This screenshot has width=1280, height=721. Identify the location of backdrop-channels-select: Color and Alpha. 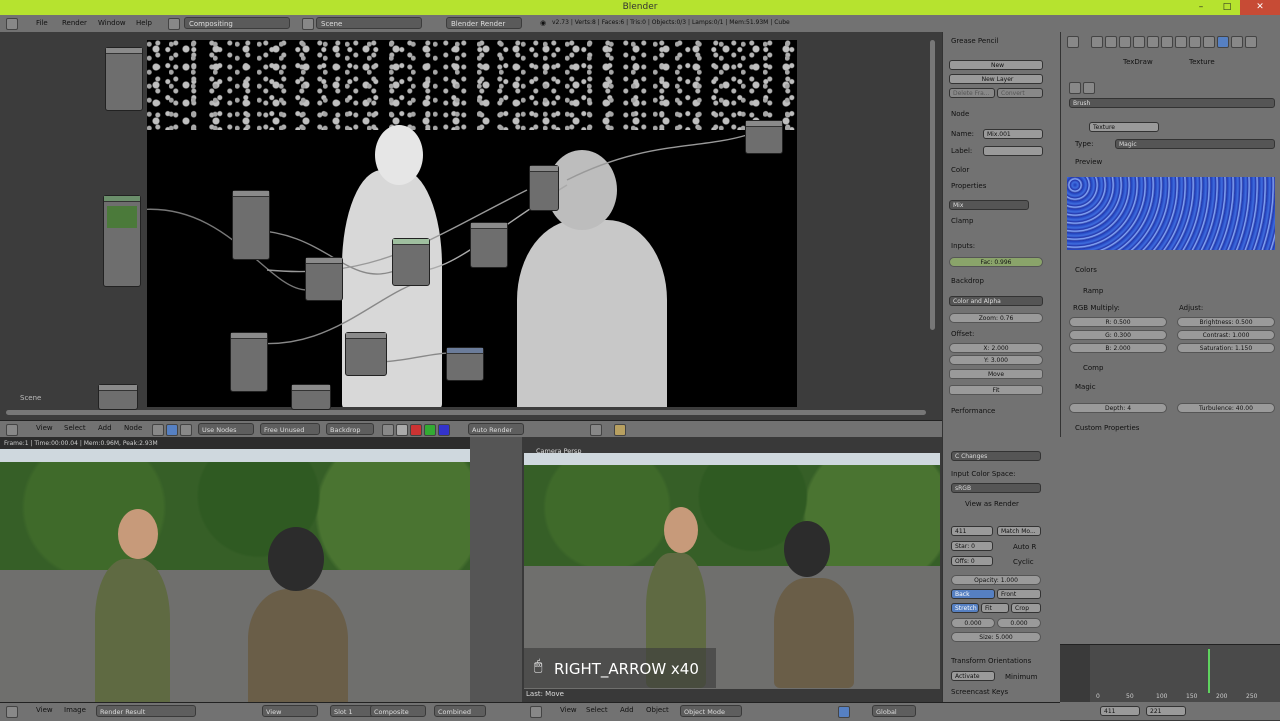
(996, 301).